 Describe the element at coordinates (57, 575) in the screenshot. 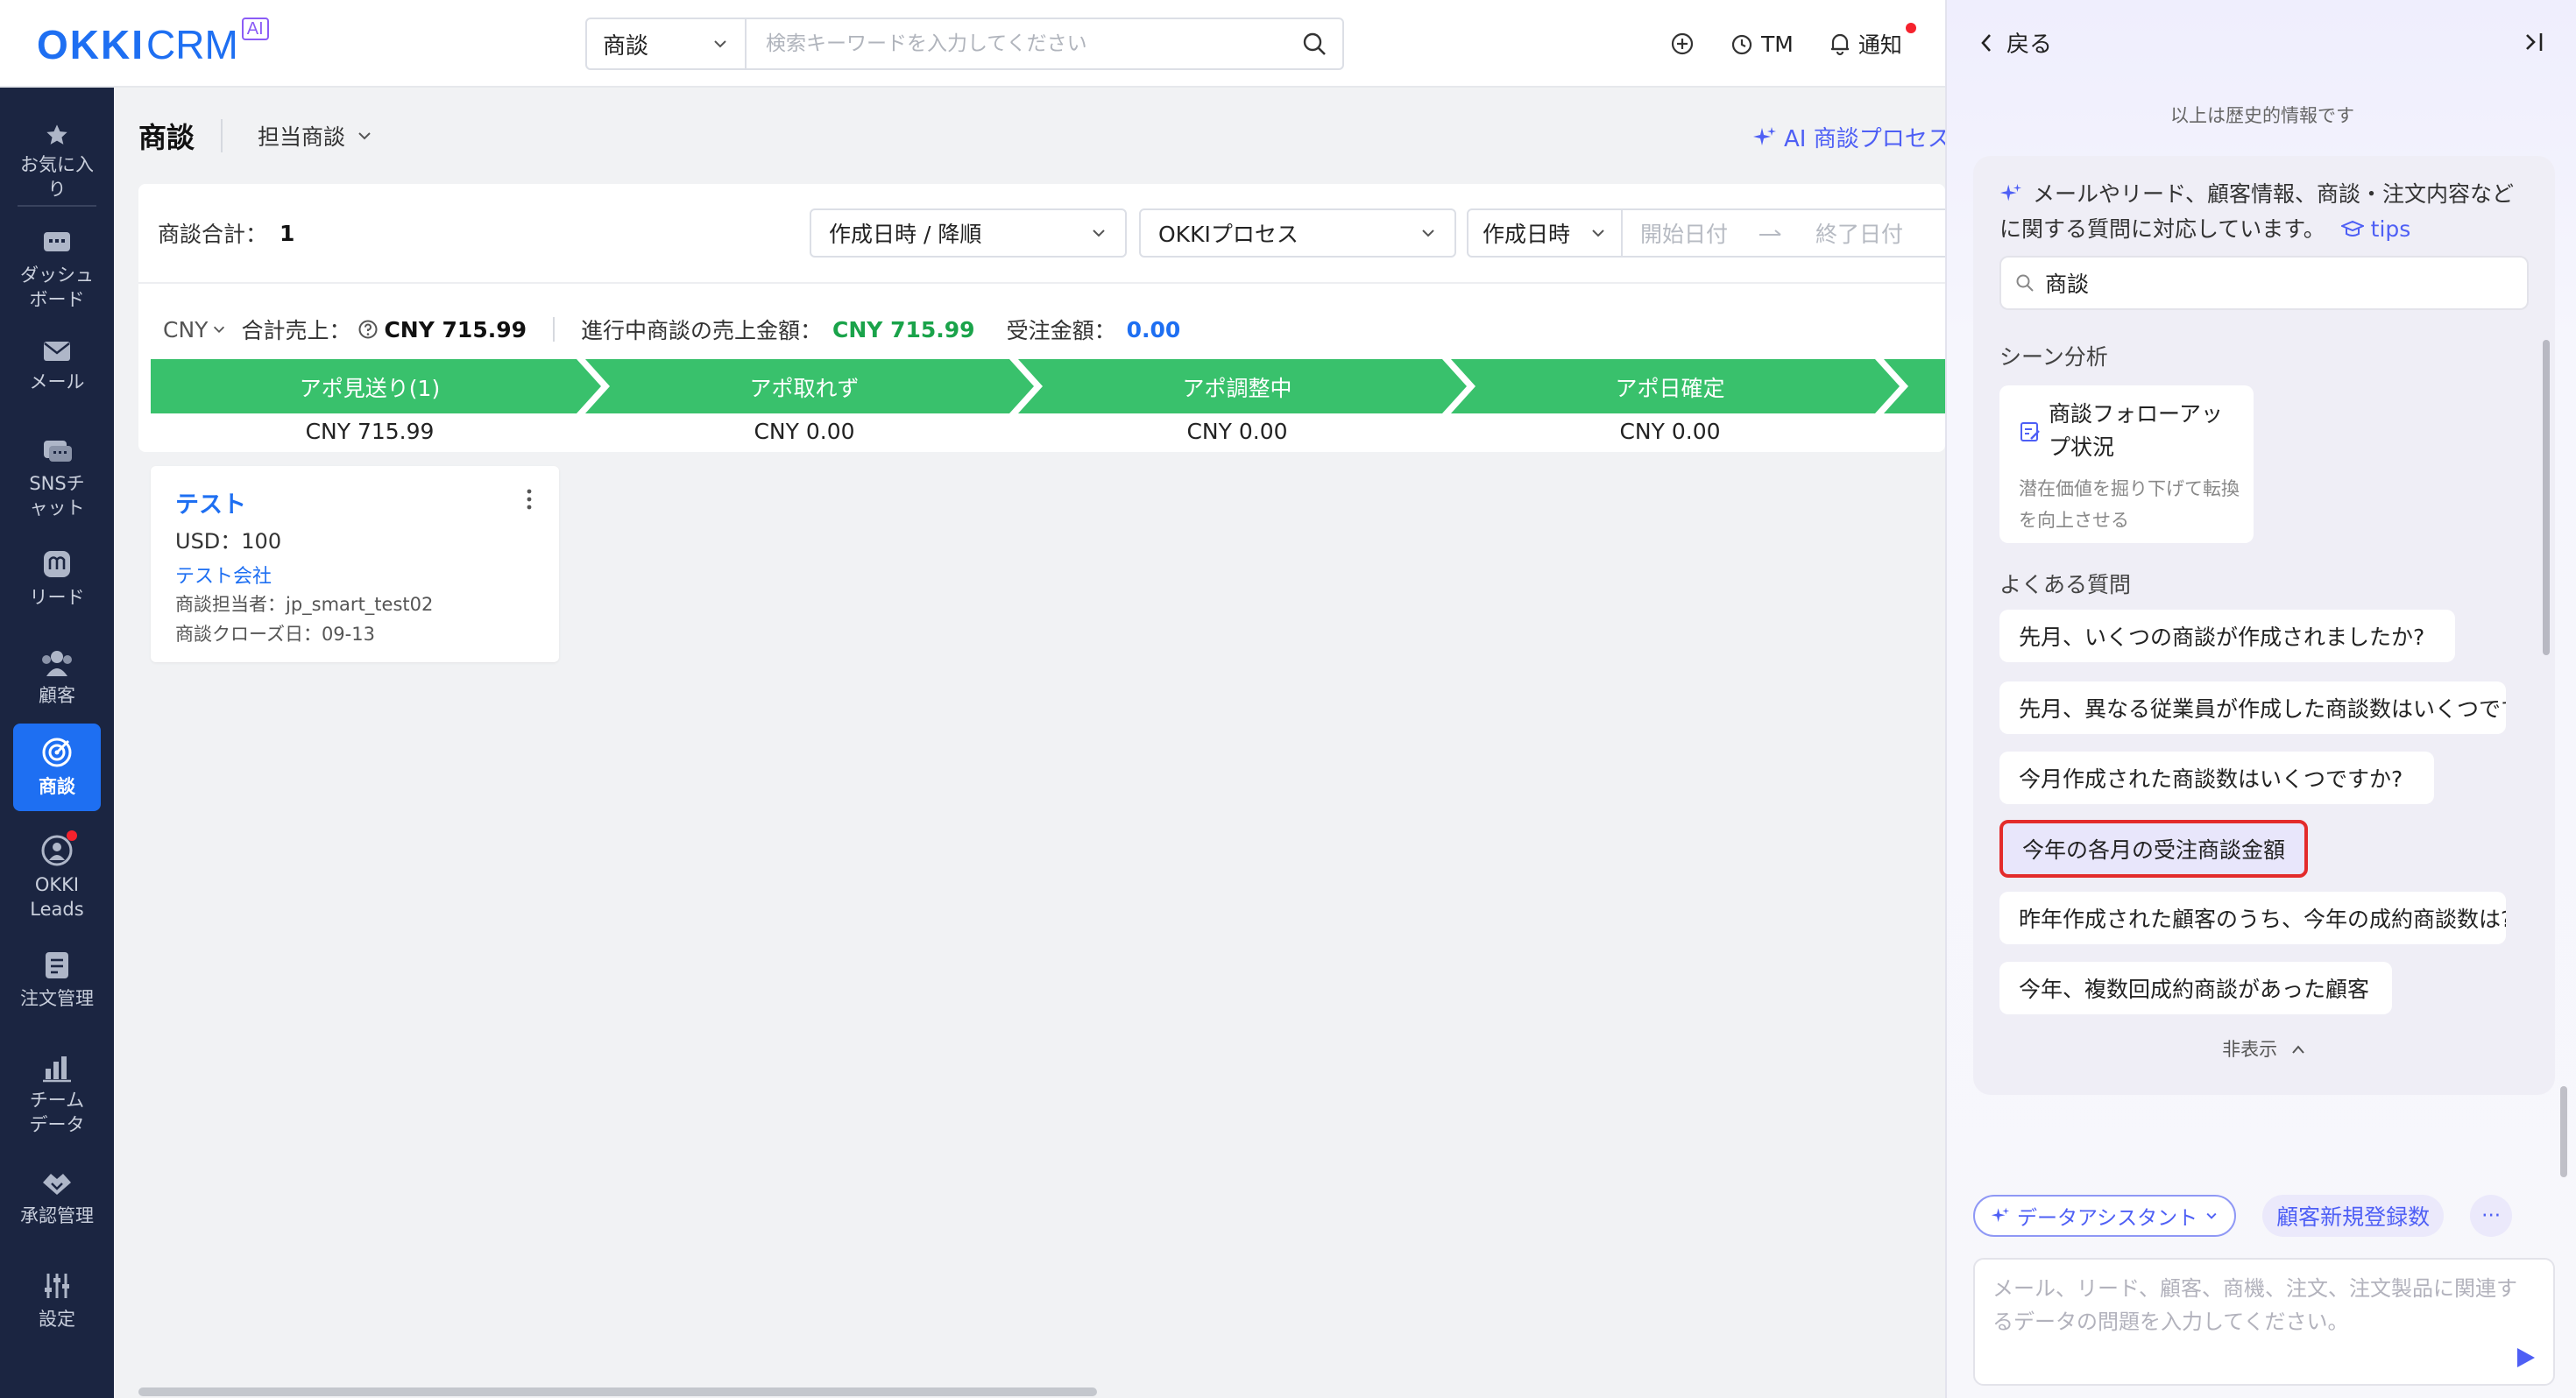

I see `sidebar-item-leads: リード` at that location.